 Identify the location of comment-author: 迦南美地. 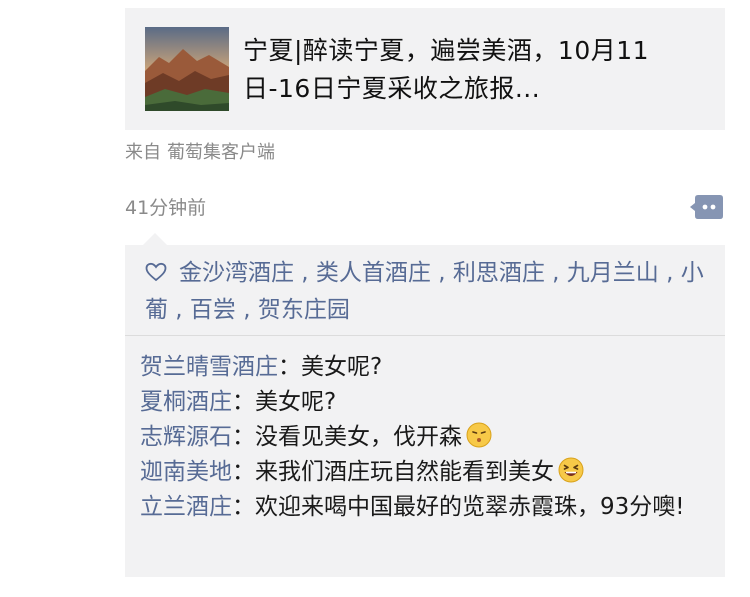
(186, 472).